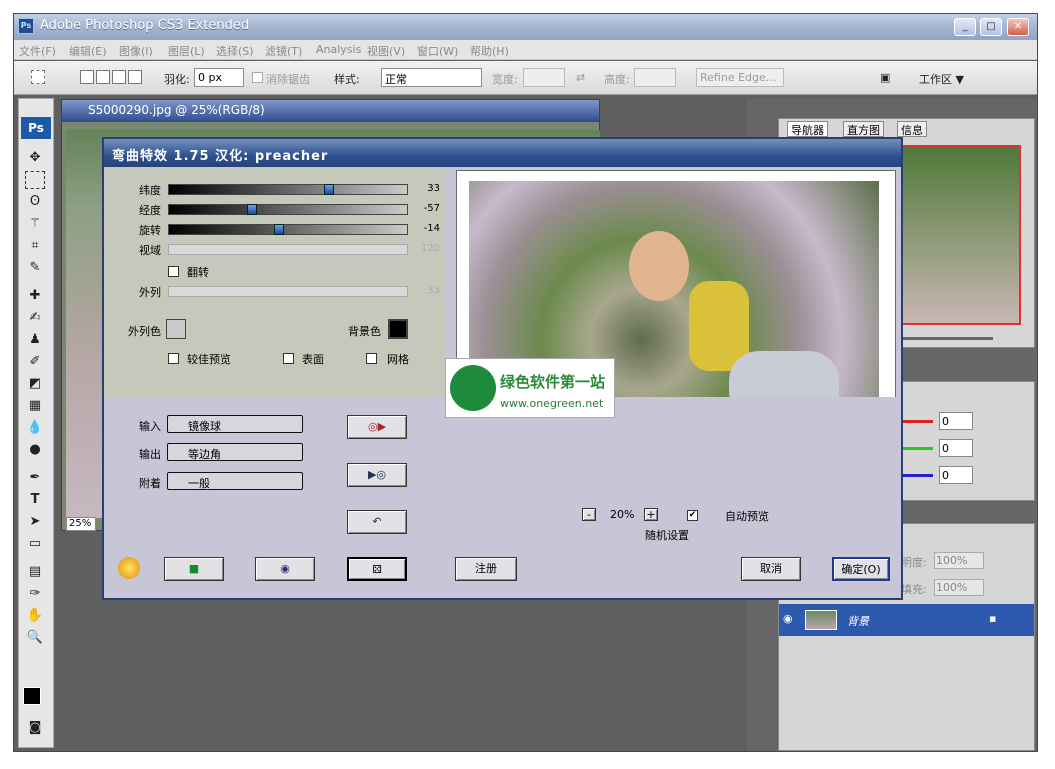 The height and width of the screenshot is (769, 1055). I want to click on opacity-input: 100%, so click(959, 560).